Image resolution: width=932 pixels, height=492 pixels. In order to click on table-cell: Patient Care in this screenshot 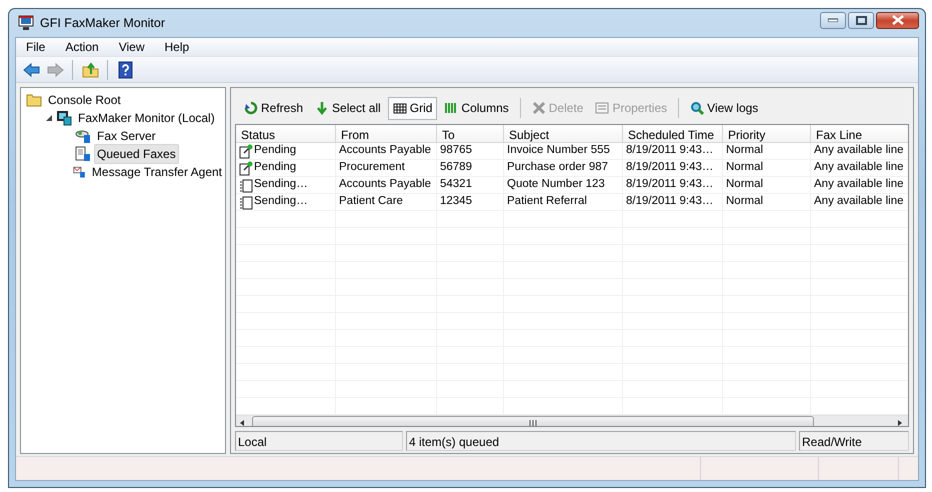, I will do `click(386, 202)`.